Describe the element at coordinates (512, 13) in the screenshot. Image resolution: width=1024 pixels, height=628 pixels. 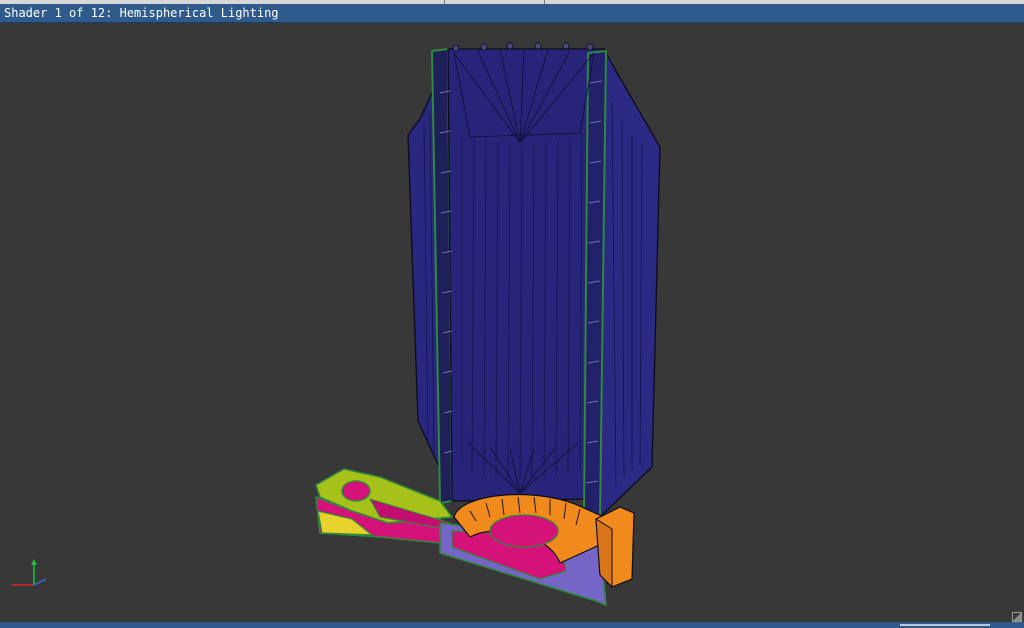
I see `title-bar: Shader 1 of 12: Hemispherical Lighting` at that location.